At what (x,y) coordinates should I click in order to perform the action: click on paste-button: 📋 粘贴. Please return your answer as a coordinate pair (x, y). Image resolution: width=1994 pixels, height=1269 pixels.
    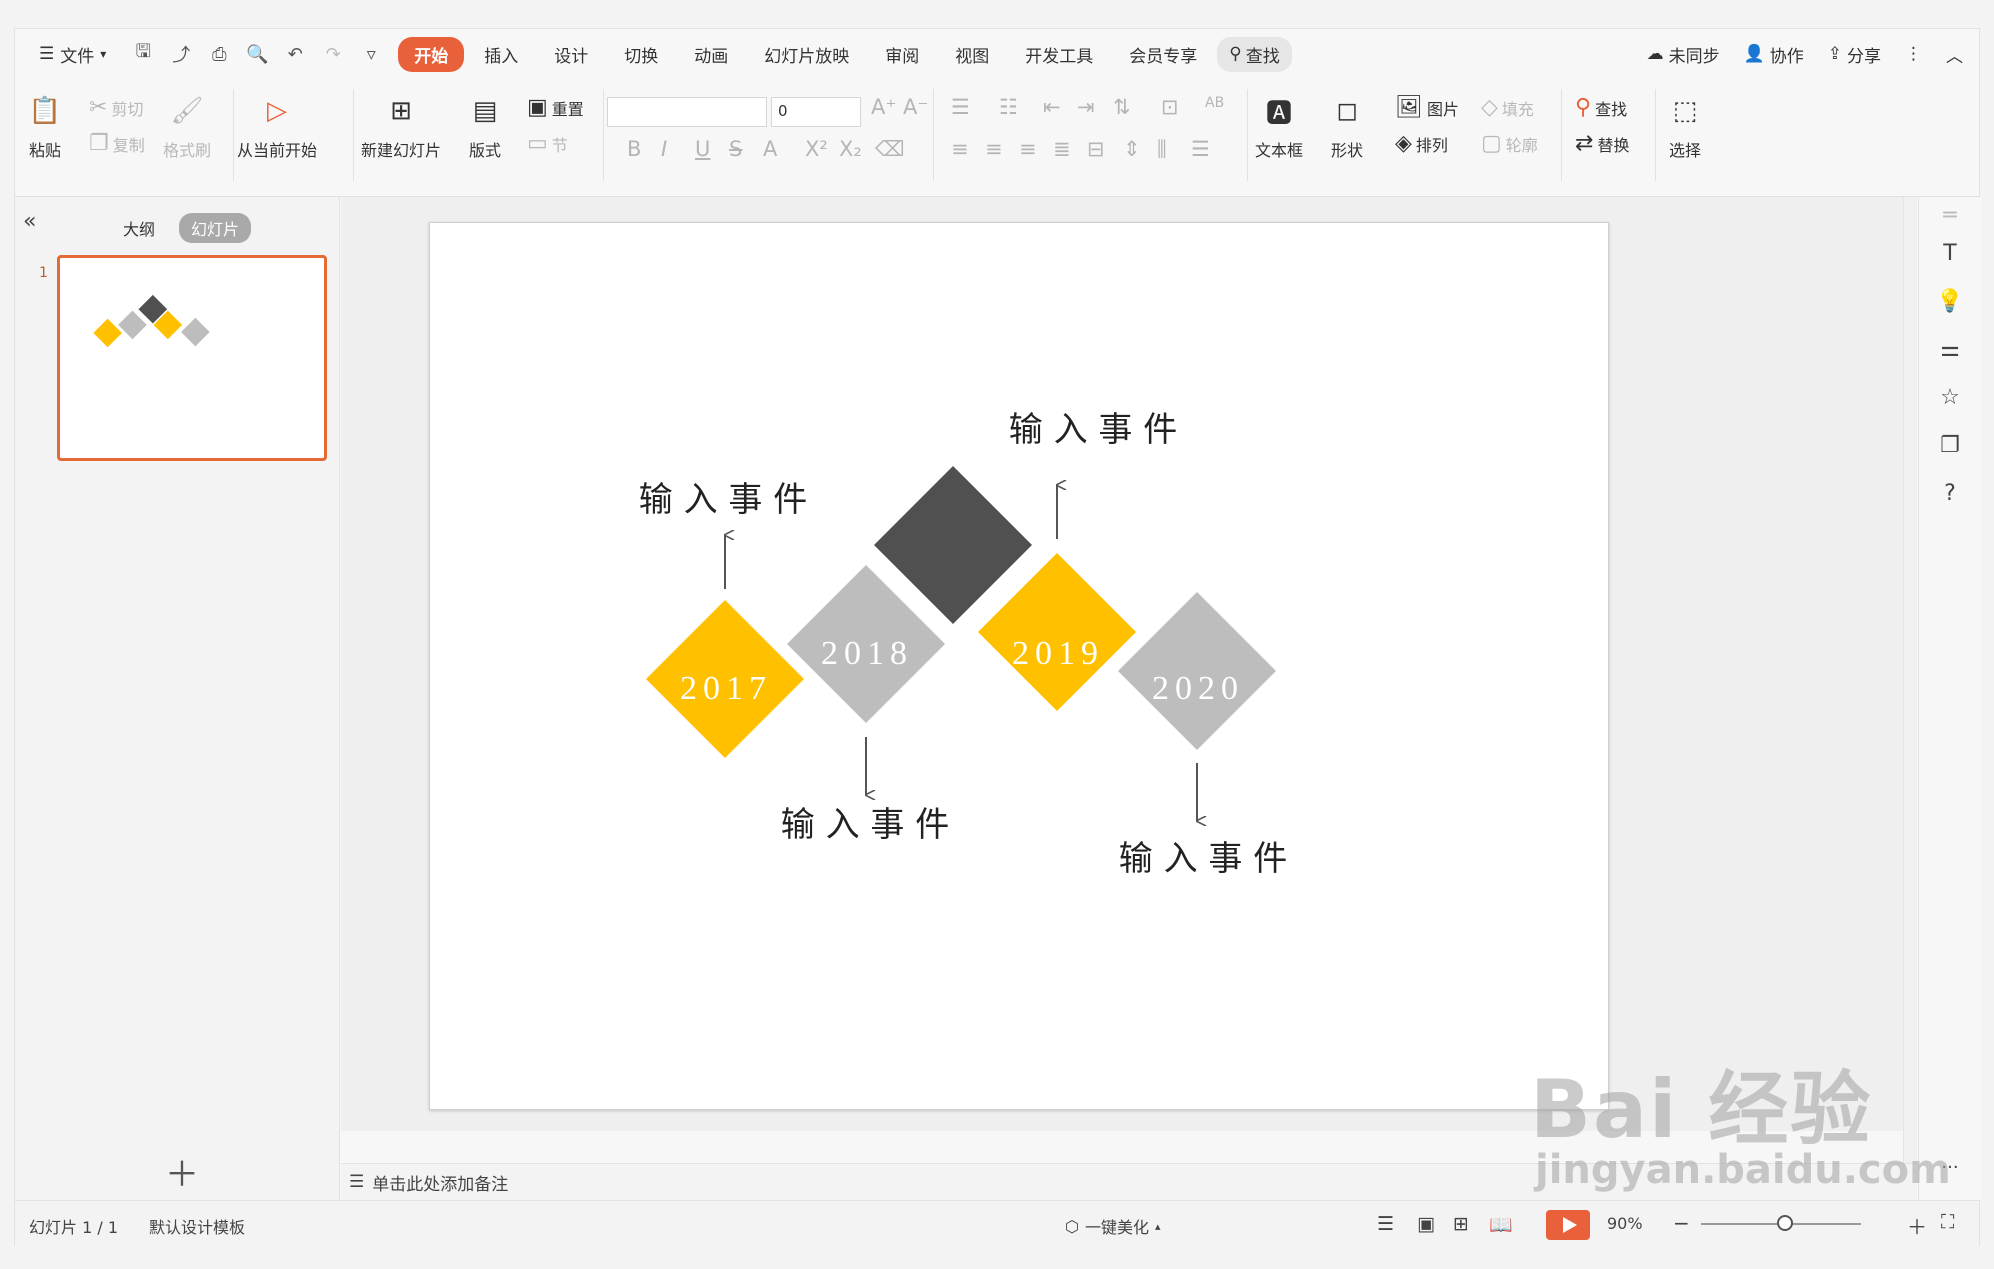
    Looking at the image, I should click on (45, 127).